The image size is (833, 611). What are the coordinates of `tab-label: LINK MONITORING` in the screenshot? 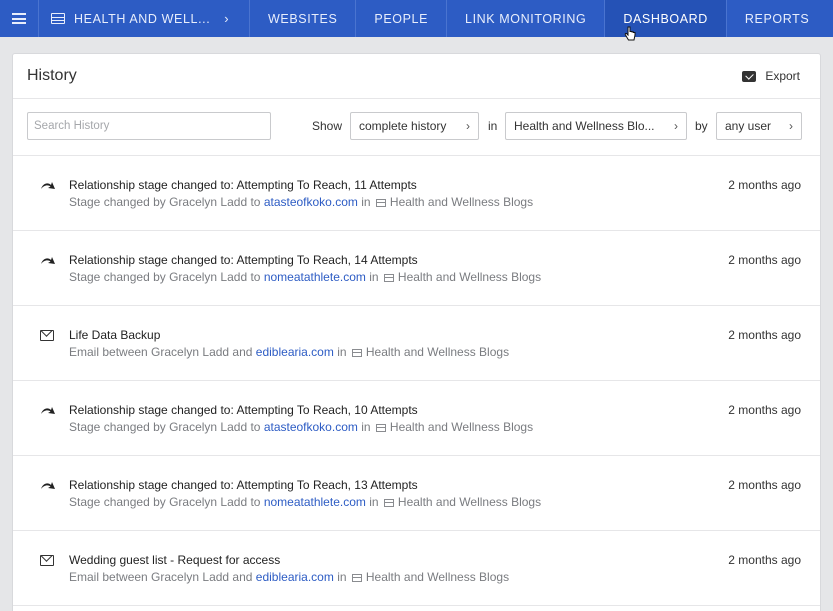 It's located at (526, 18).